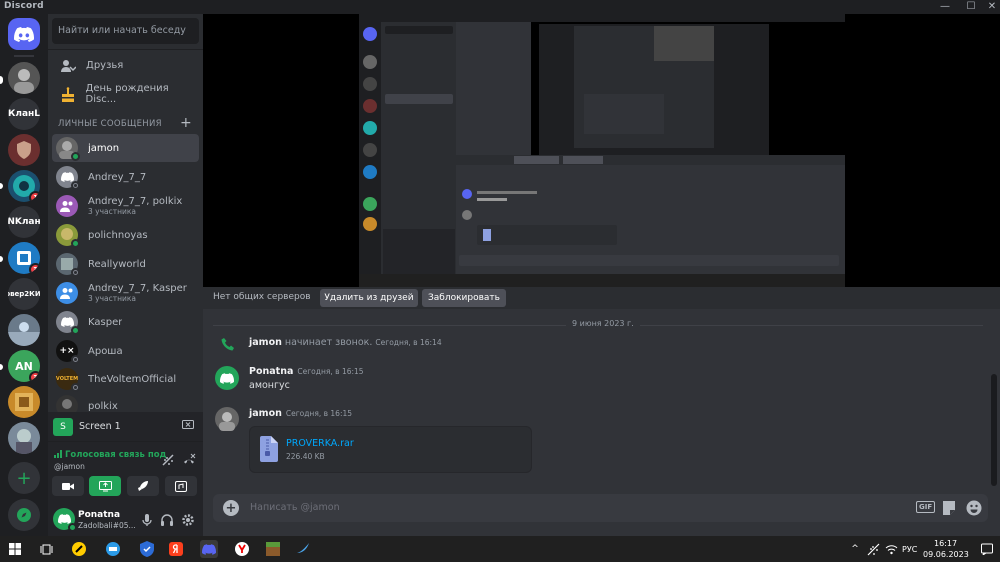 Image resolution: width=1000 pixels, height=562 pixels. Describe the element at coordinates (945, 7) in the screenshot. I see `minimize-button: —` at that location.